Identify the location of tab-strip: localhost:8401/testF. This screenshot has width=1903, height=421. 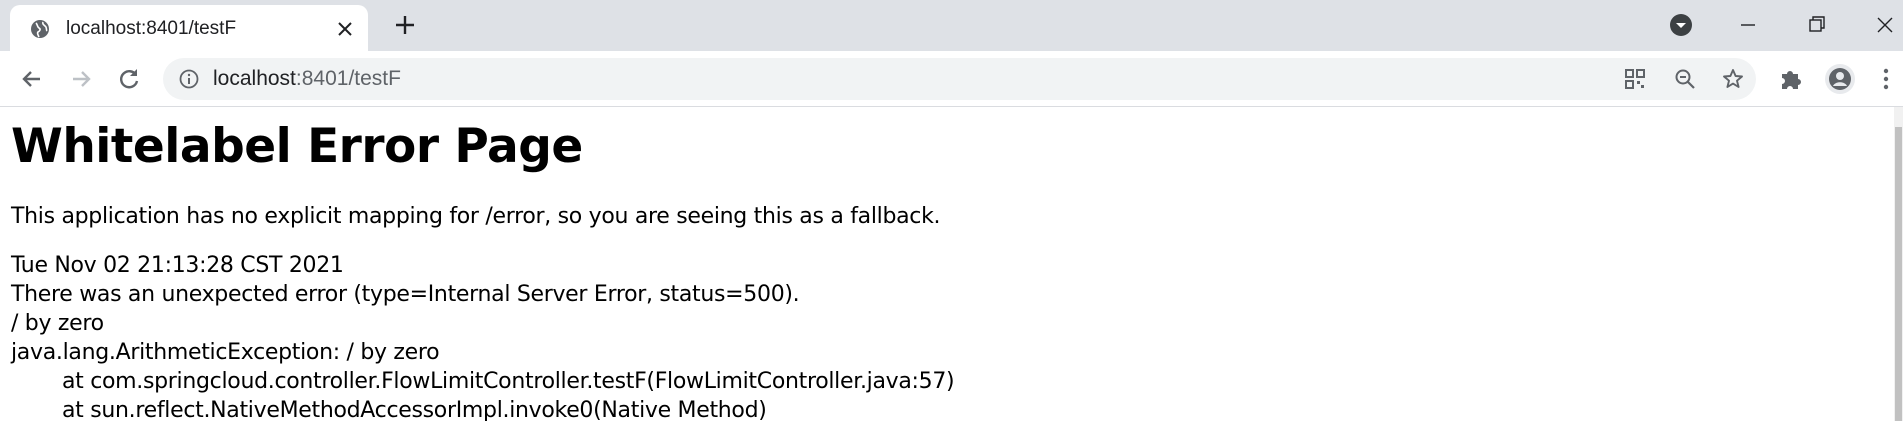
(951, 25).